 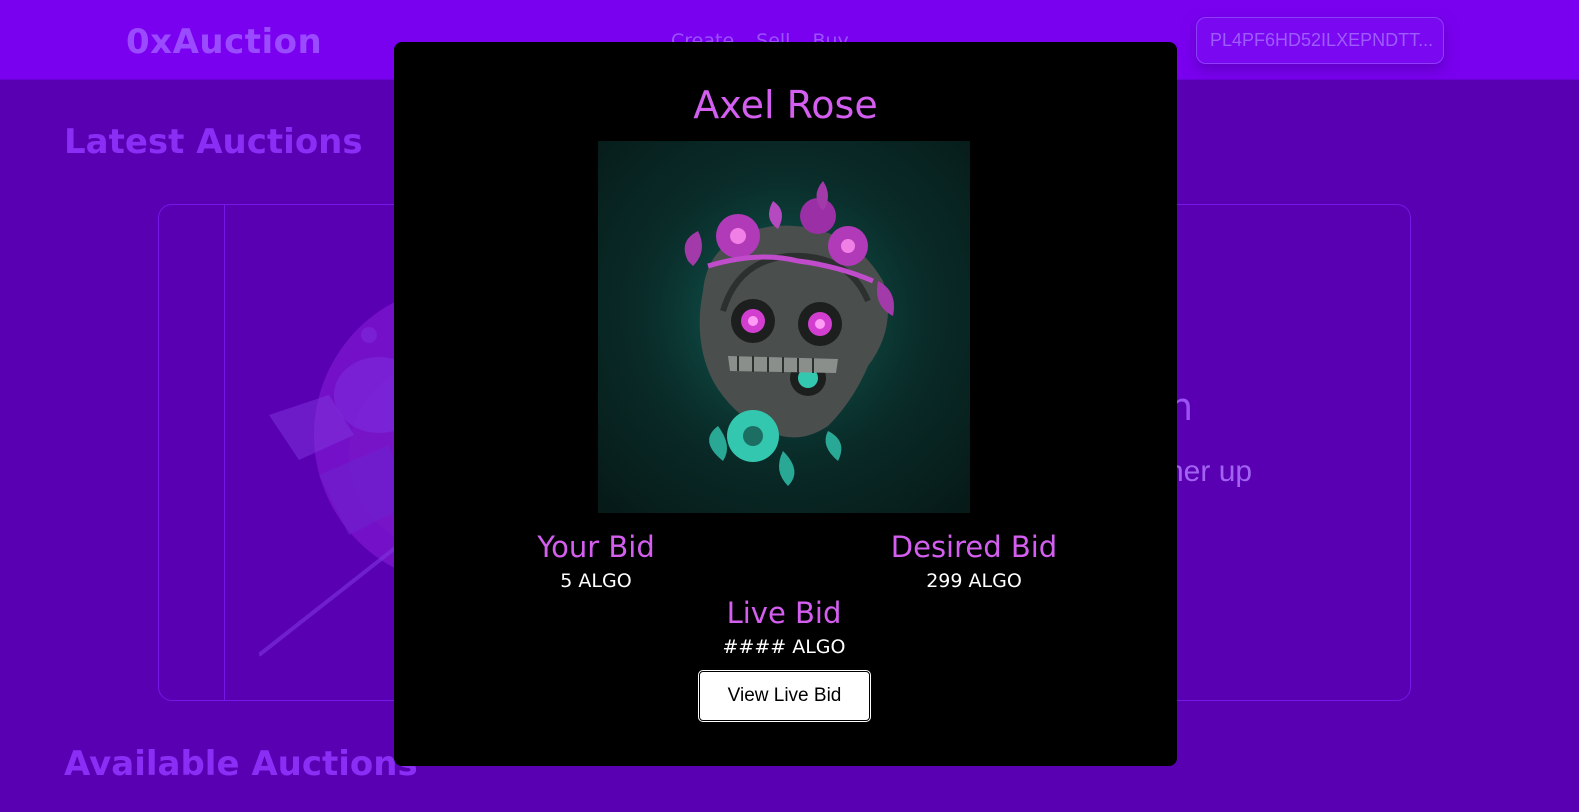 What do you see at coordinates (224, 42) in the screenshot?
I see `brand-logo: 0xAuction` at bounding box center [224, 42].